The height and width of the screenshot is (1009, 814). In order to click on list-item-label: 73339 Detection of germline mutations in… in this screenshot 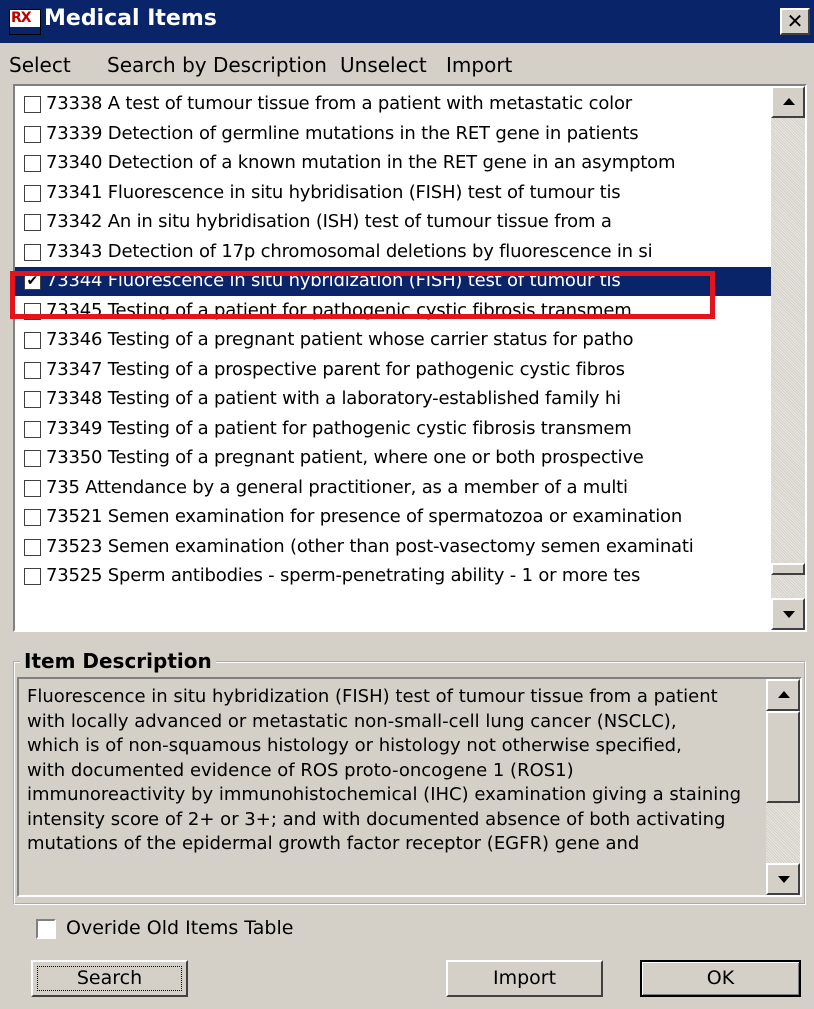, I will do `click(342, 133)`.